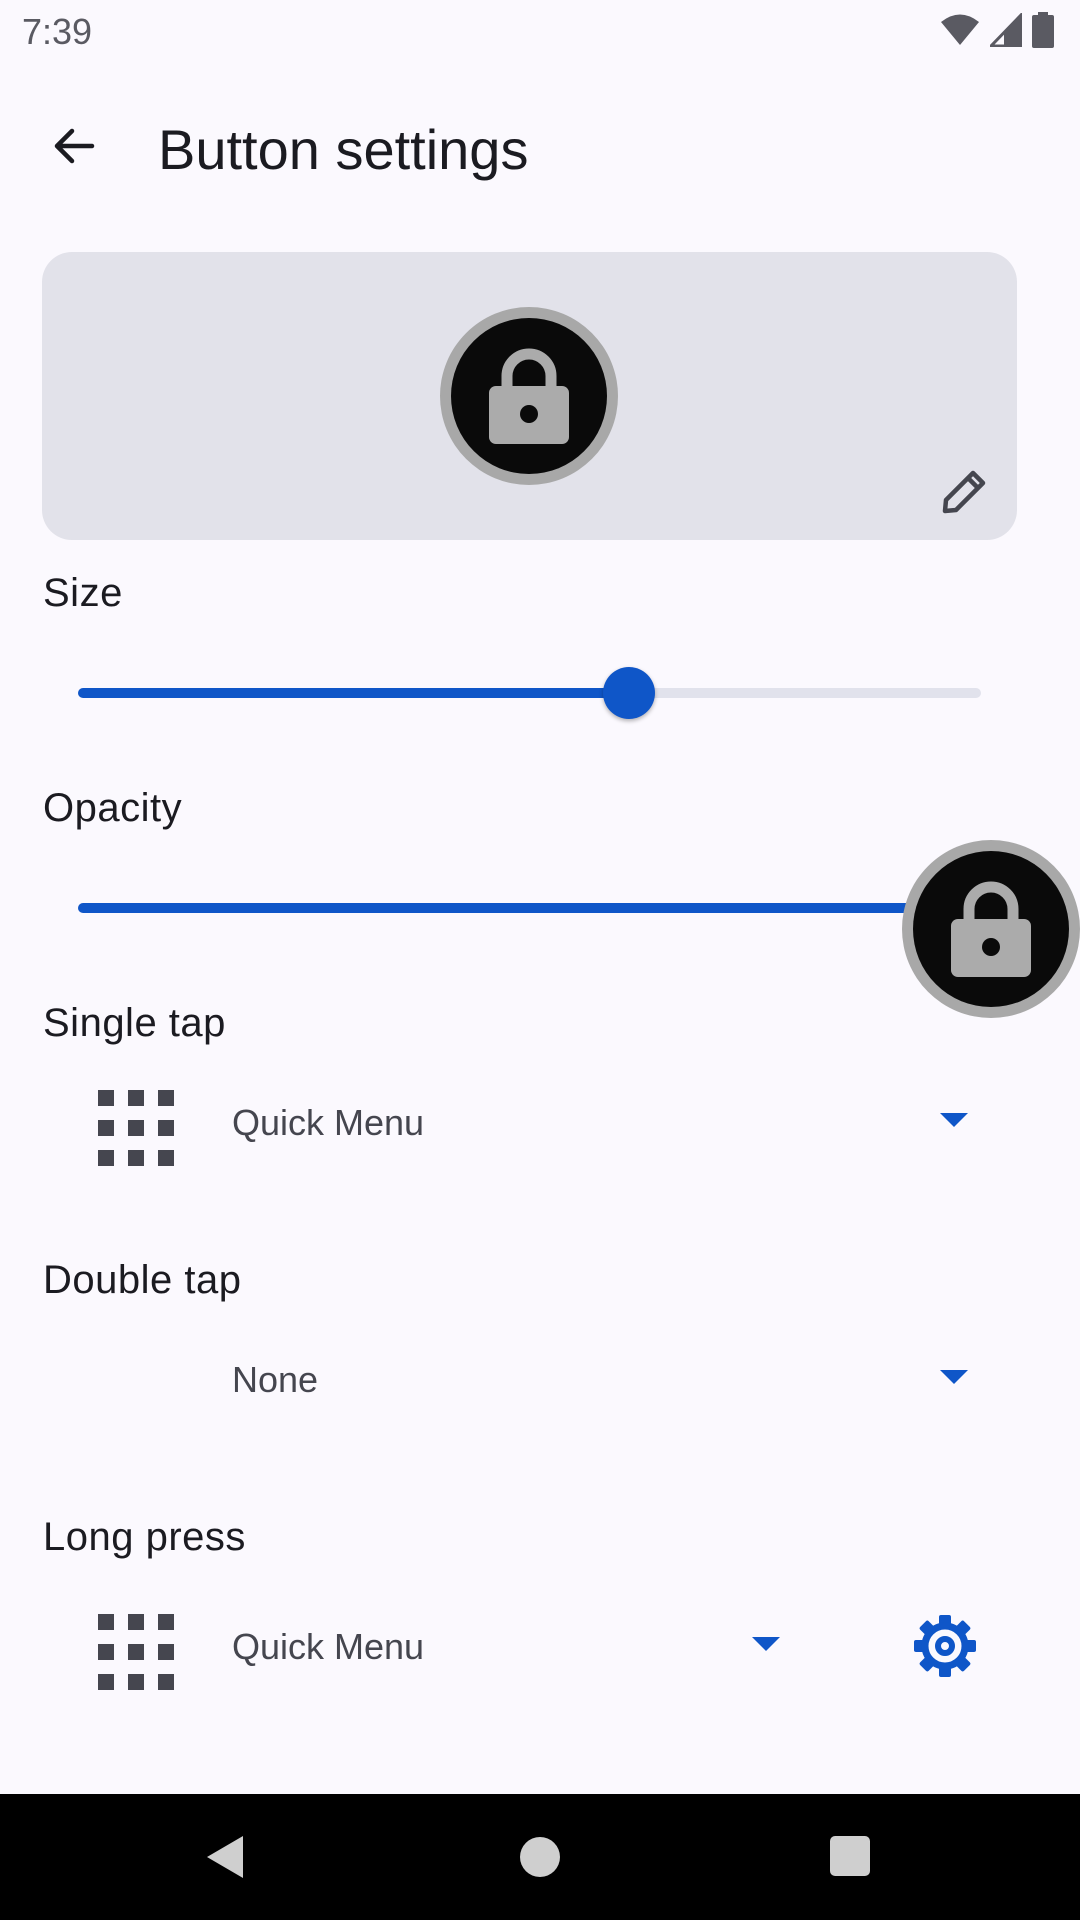 This screenshot has height=1920, width=1080. I want to click on arrow-back-icon, so click(74, 146).